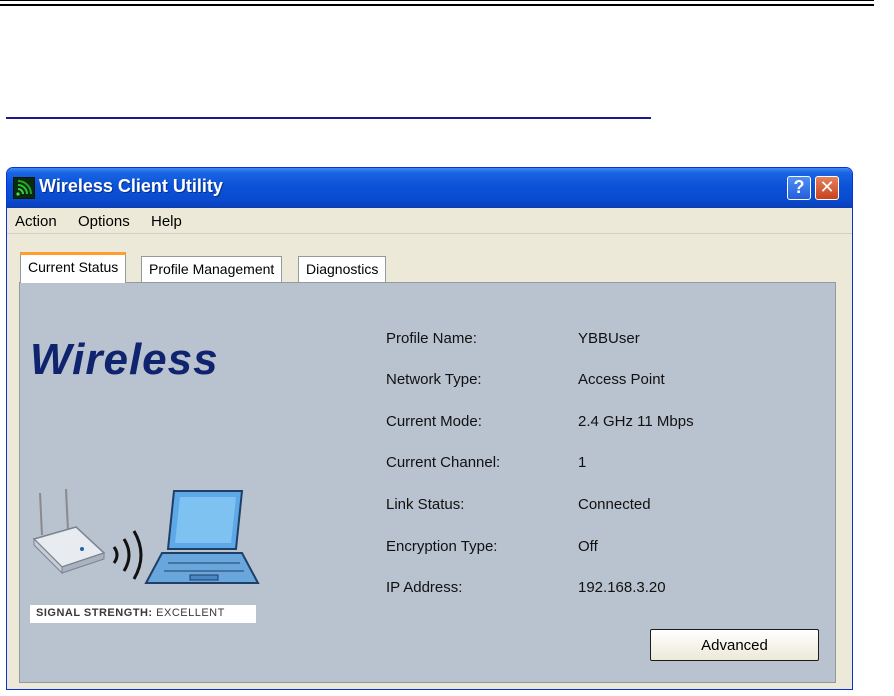  What do you see at coordinates (799, 188) in the screenshot?
I see `help-button: ?` at bounding box center [799, 188].